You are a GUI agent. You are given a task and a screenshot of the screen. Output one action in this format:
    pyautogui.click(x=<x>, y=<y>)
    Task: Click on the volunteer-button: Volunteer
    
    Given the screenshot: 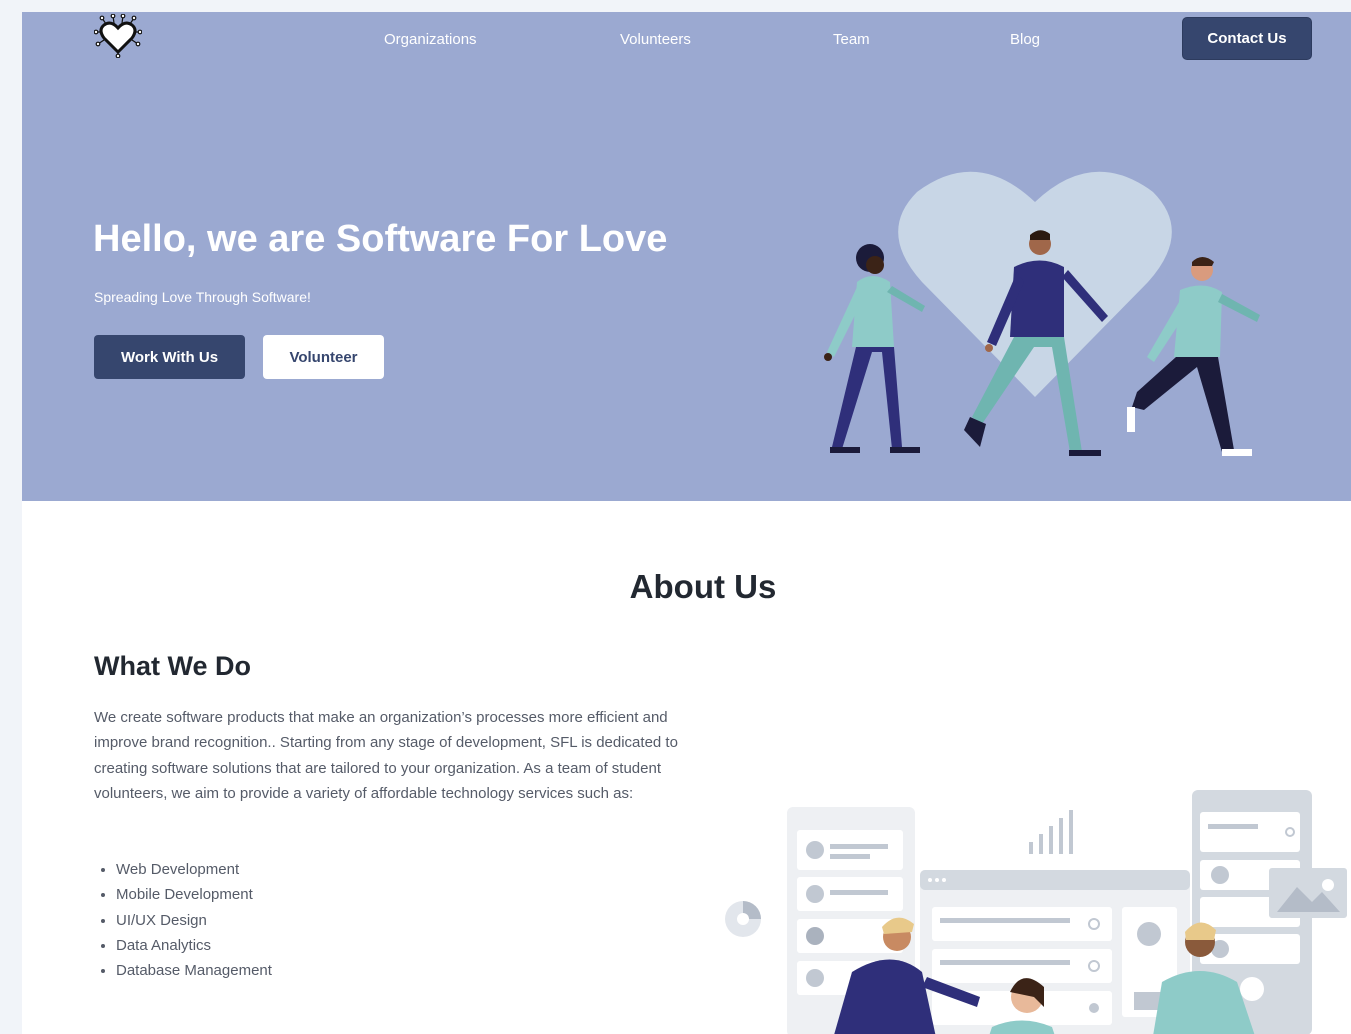 What is the action you would take?
    pyautogui.click(x=323, y=357)
    